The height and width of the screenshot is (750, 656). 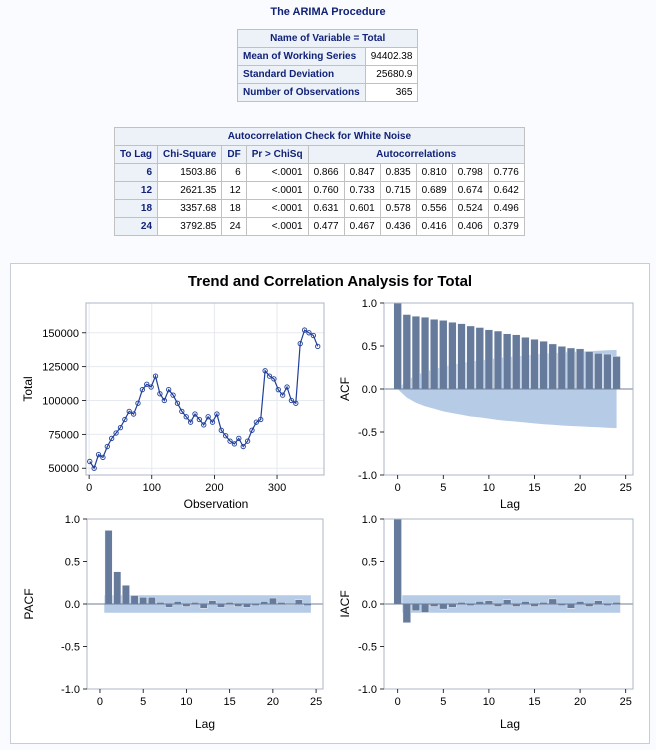 What do you see at coordinates (136, 208) in the screenshot?
I see `lag-cell: 18` at bounding box center [136, 208].